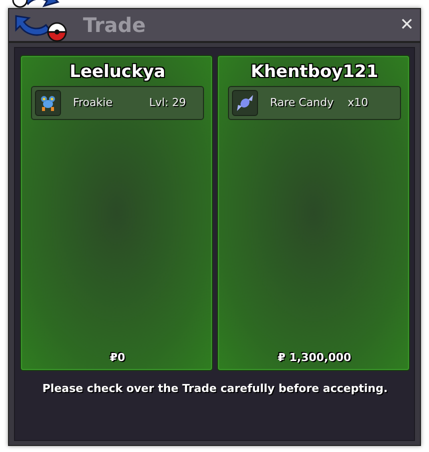 This screenshot has height=452, width=429. What do you see at coordinates (117, 72) in the screenshot?
I see `player-name: Leeluckya` at bounding box center [117, 72].